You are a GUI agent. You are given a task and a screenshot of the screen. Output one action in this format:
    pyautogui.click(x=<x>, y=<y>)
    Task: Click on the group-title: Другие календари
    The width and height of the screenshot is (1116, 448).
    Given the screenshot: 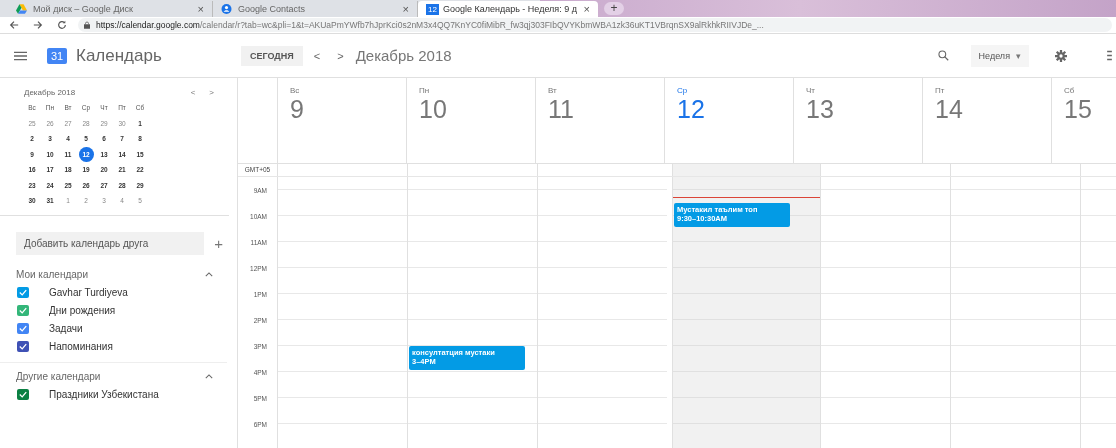 What is the action you would take?
    pyautogui.click(x=110, y=376)
    